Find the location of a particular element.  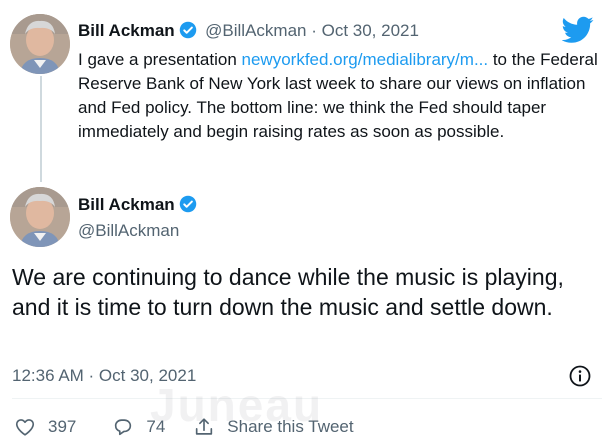

text-before-link: I gave a presentation is located at coordinates (160, 59).